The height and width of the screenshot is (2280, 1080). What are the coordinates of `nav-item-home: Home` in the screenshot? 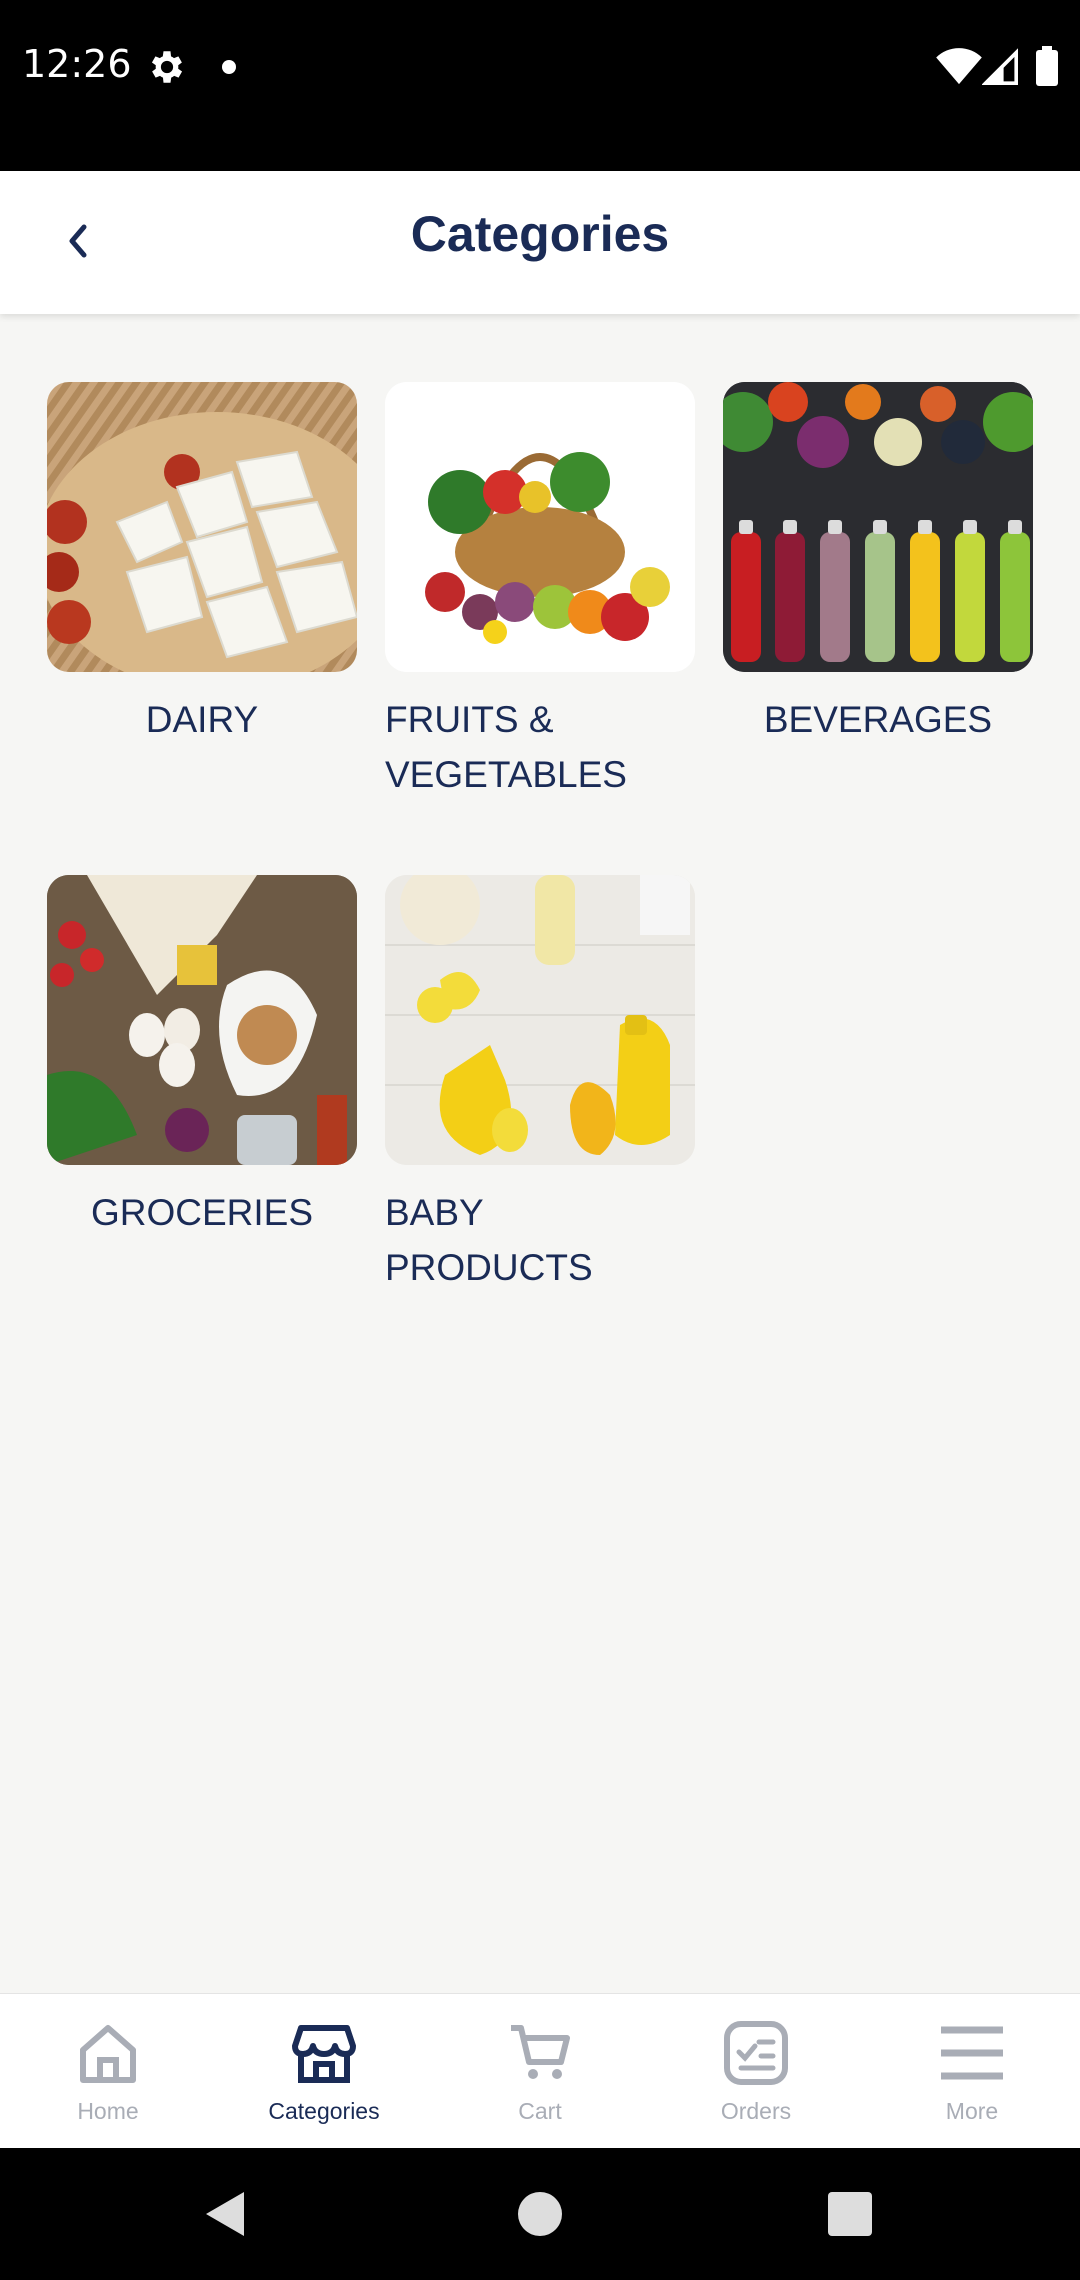 It's located at (108, 2071).